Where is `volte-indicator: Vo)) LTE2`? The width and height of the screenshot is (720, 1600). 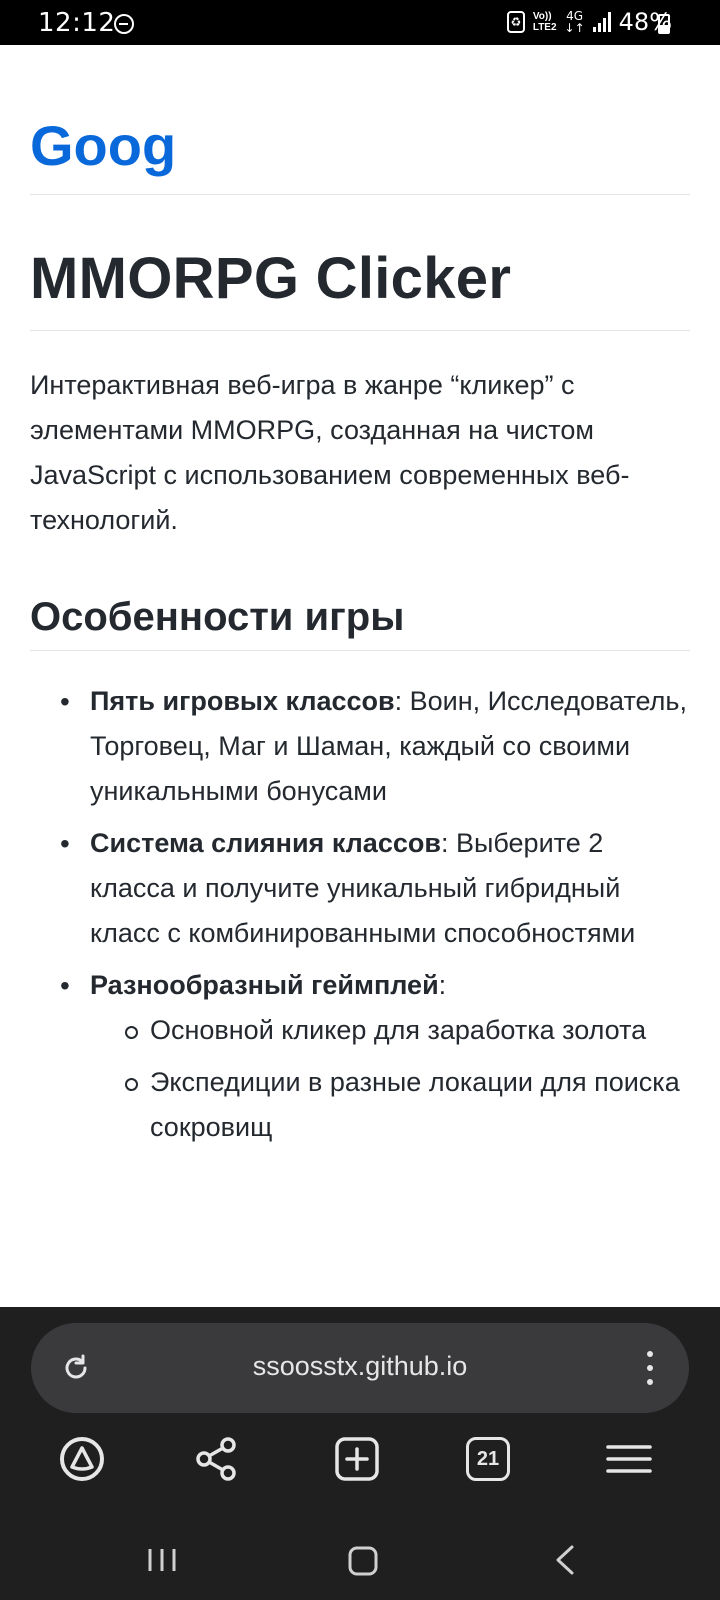 volte-indicator: Vo)) LTE2 is located at coordinates (545, 22).